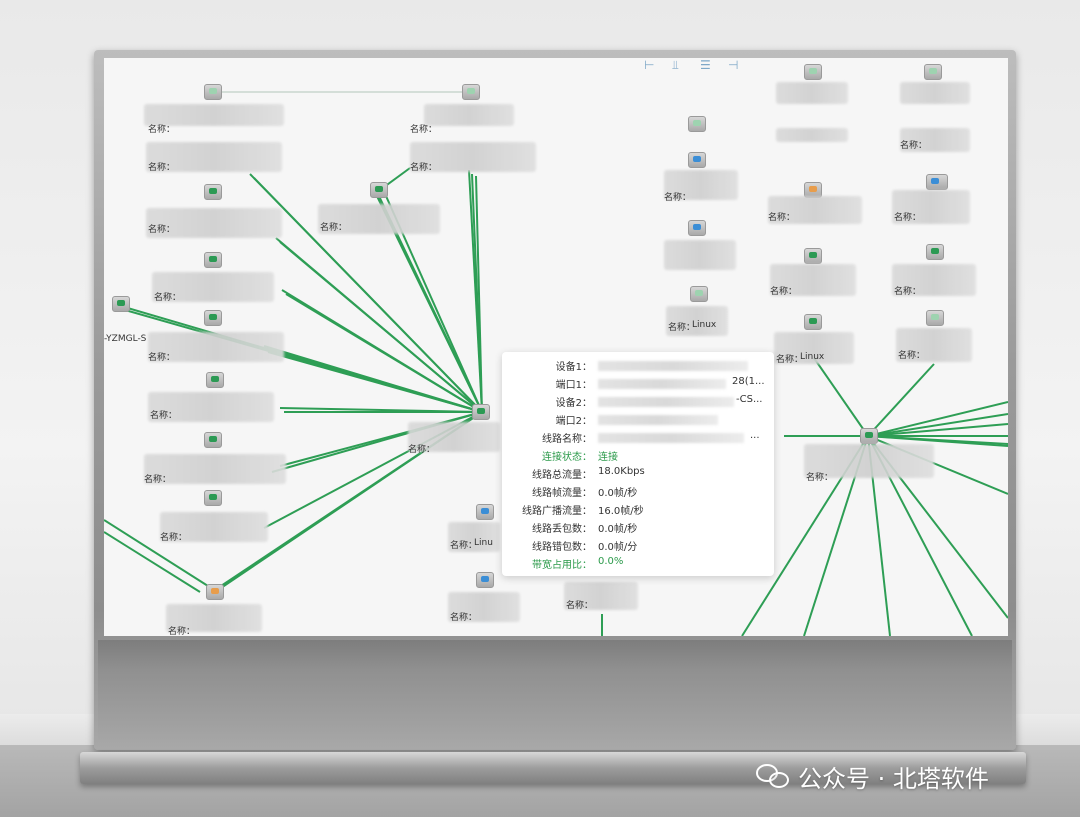  I want to click on popup-row-error-packets: 线路错包数： 0.0帧/分, so click(638, 547).